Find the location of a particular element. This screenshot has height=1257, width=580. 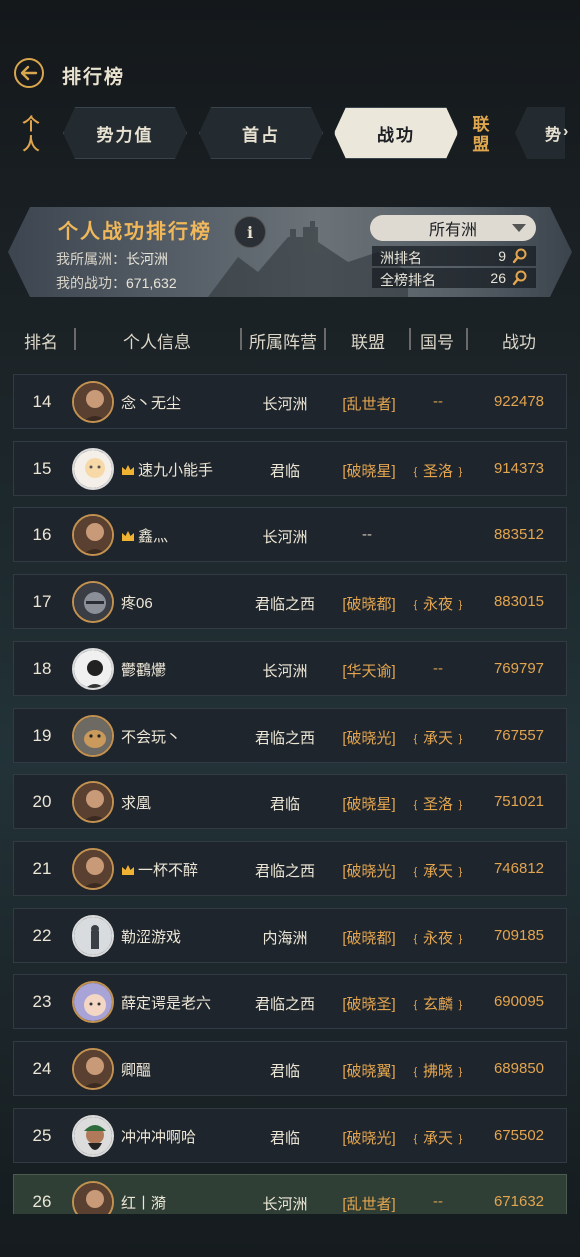

player-name: 冲冲冲啊哈 is located at coordinates (158, 1136).